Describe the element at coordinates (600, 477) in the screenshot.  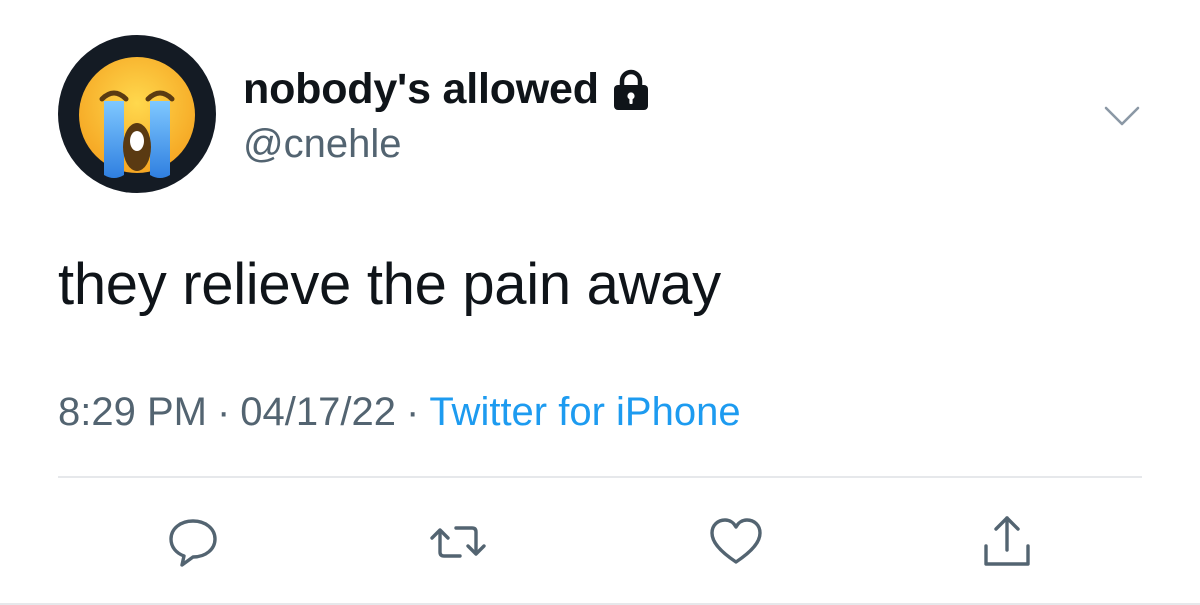
I see `divider` at that location.